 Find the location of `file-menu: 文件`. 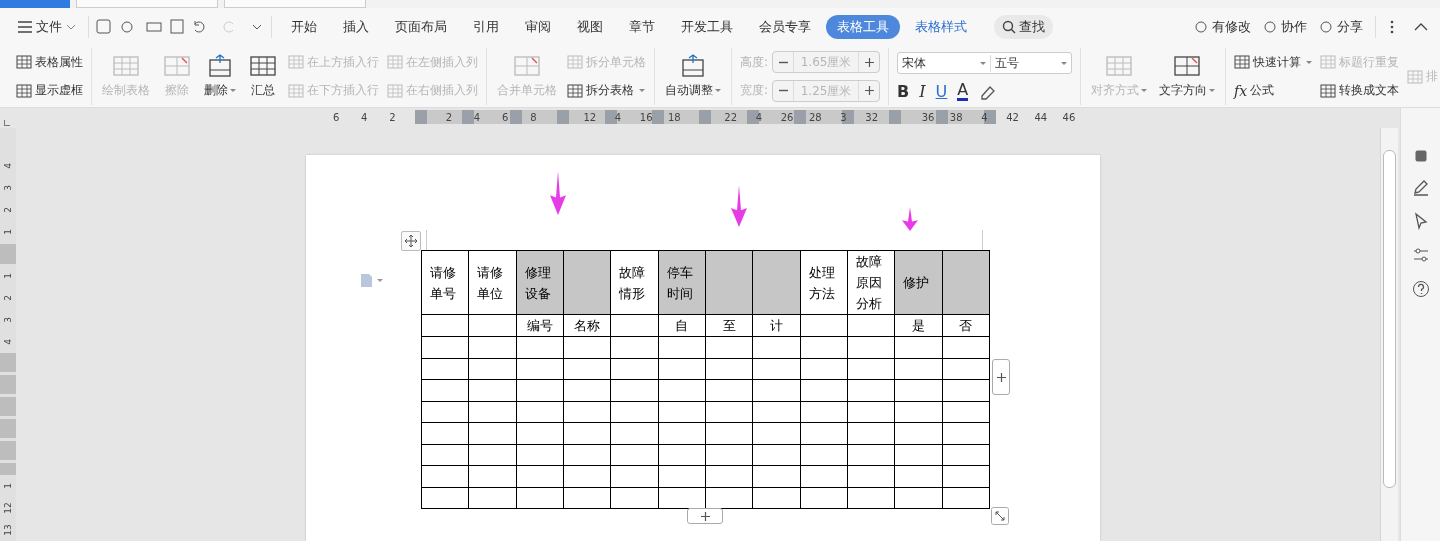

file-menu: 文件 is located at coordinates (47, 27).